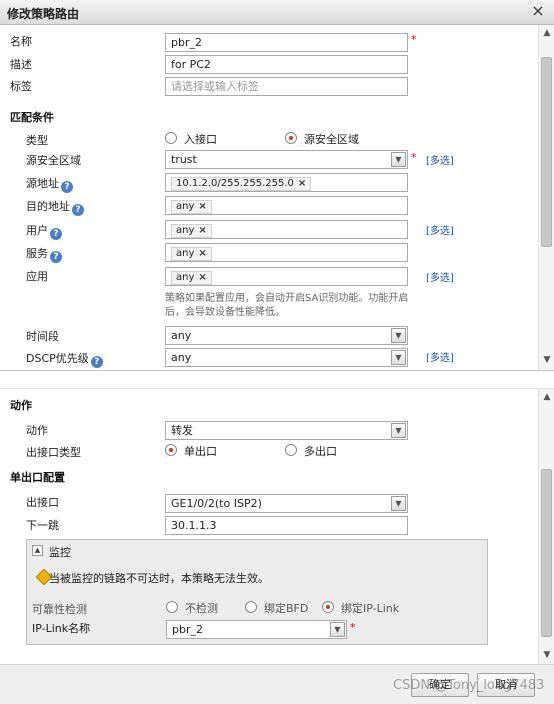 The image size is (554, 704). I want to click on action-select: 转发 ▼, so click(286, 430).